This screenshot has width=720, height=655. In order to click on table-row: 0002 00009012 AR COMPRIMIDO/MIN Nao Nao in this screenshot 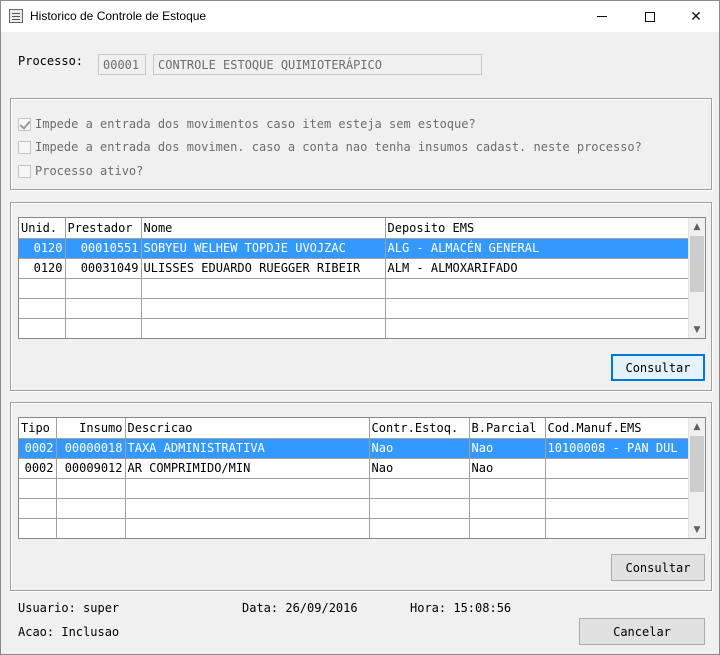, I will do `click(355, 468)`.